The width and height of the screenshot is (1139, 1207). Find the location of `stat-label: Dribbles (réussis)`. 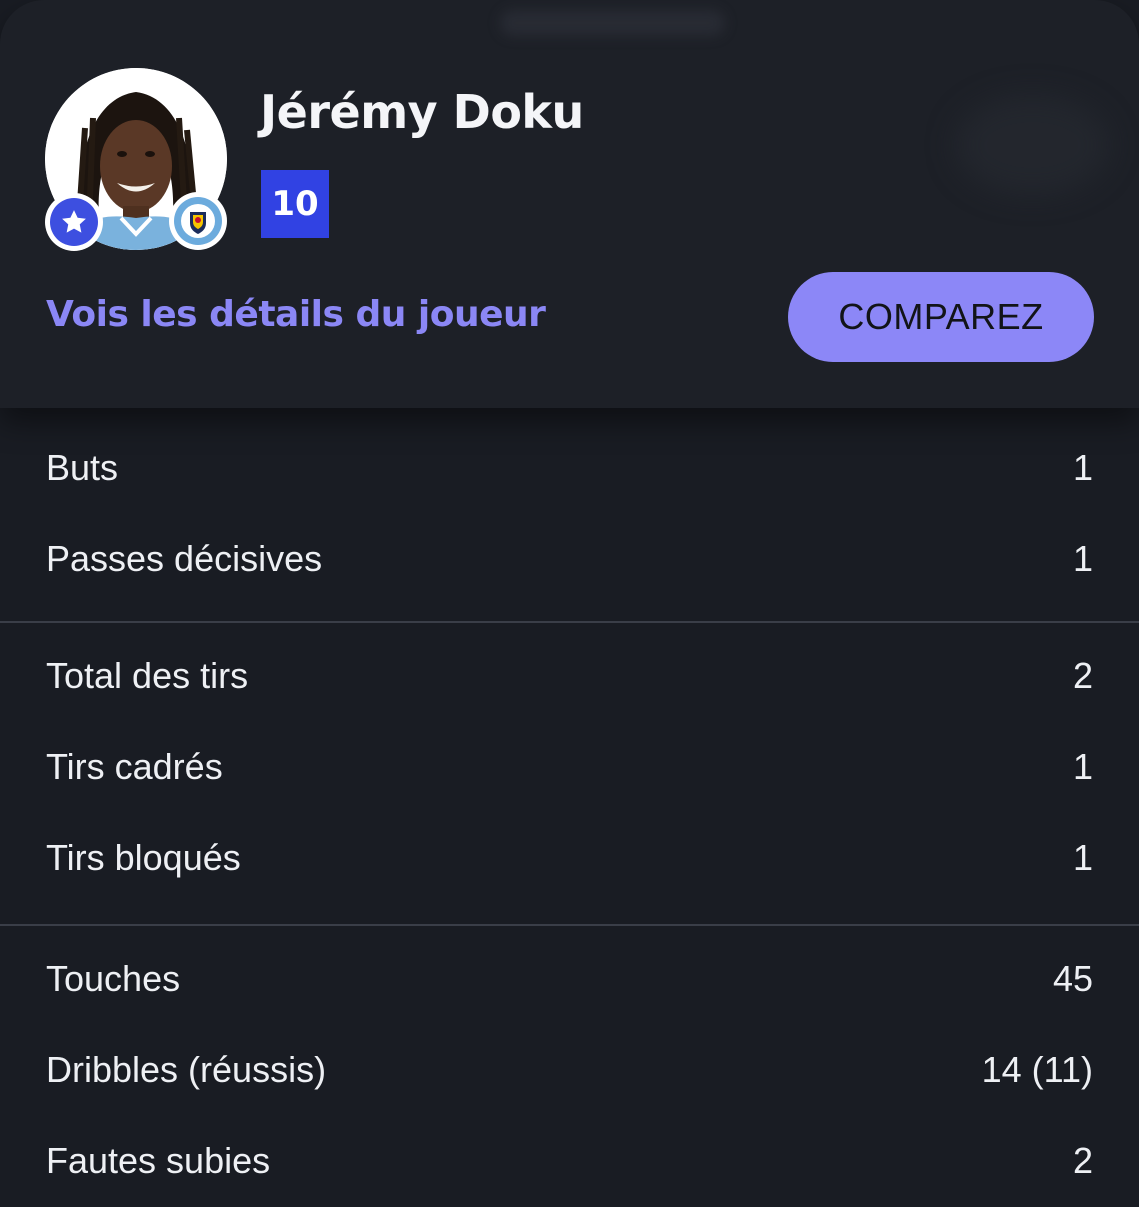

stat-label: Dribbles (réussis) is located at coordinates (186, 1069).